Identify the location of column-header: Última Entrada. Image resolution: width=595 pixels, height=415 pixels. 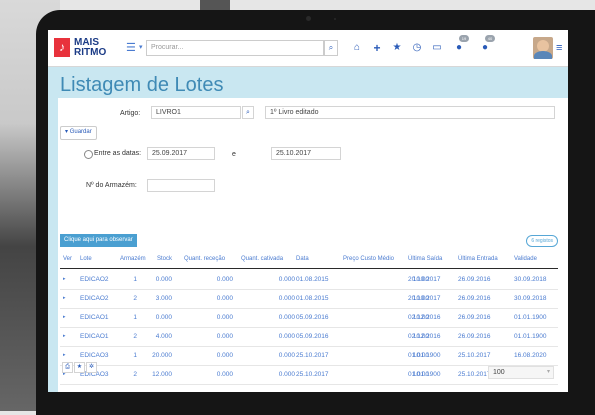
(478, 259).